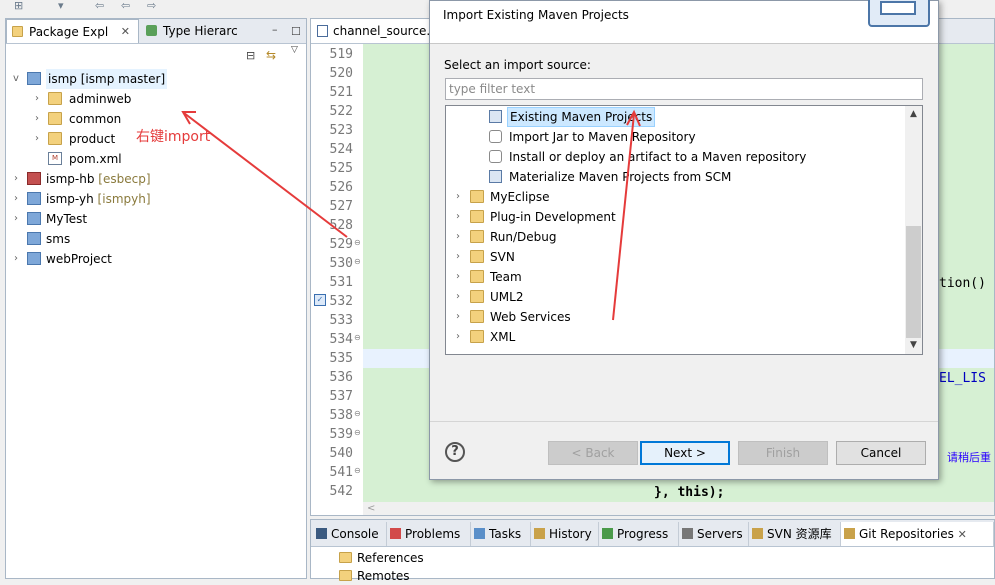 The image size is (995, 585). What do you see at coordinates (674, 197) in the screenshot?
I see `import-source-item: › MyEclipse` at bounding box center [674, 197].